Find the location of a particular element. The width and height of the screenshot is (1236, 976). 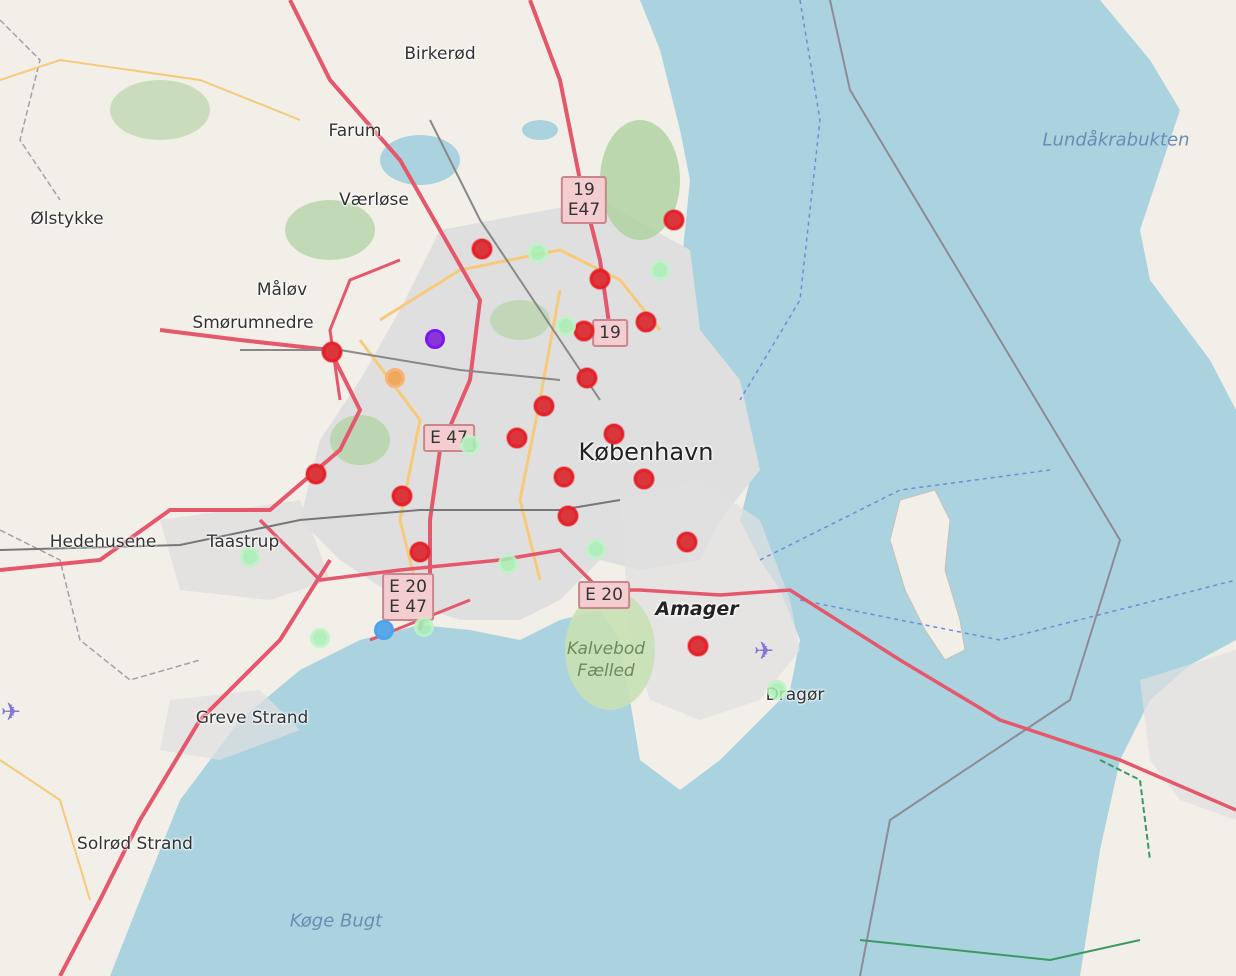

water-label: Køge Bugt is located at coordinates (336, 921).